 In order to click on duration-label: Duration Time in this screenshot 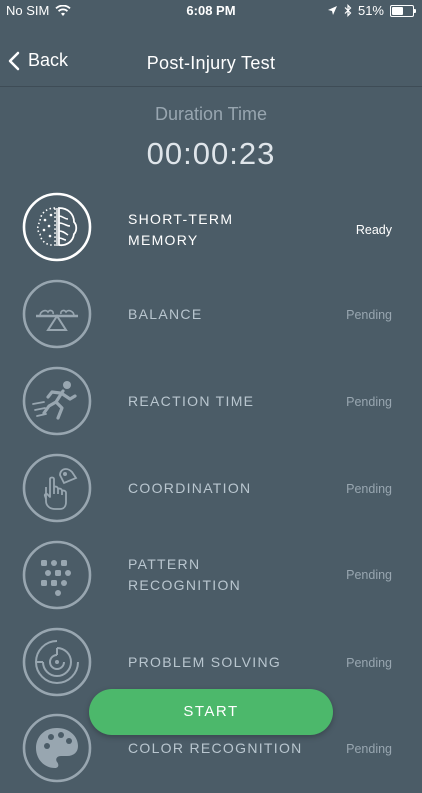, I will do `click(211, 114)`.